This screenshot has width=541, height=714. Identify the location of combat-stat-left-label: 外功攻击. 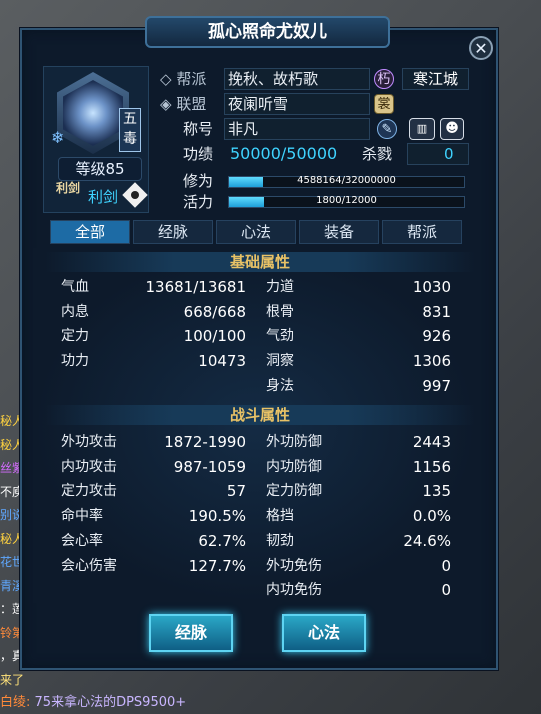
(89, 442).